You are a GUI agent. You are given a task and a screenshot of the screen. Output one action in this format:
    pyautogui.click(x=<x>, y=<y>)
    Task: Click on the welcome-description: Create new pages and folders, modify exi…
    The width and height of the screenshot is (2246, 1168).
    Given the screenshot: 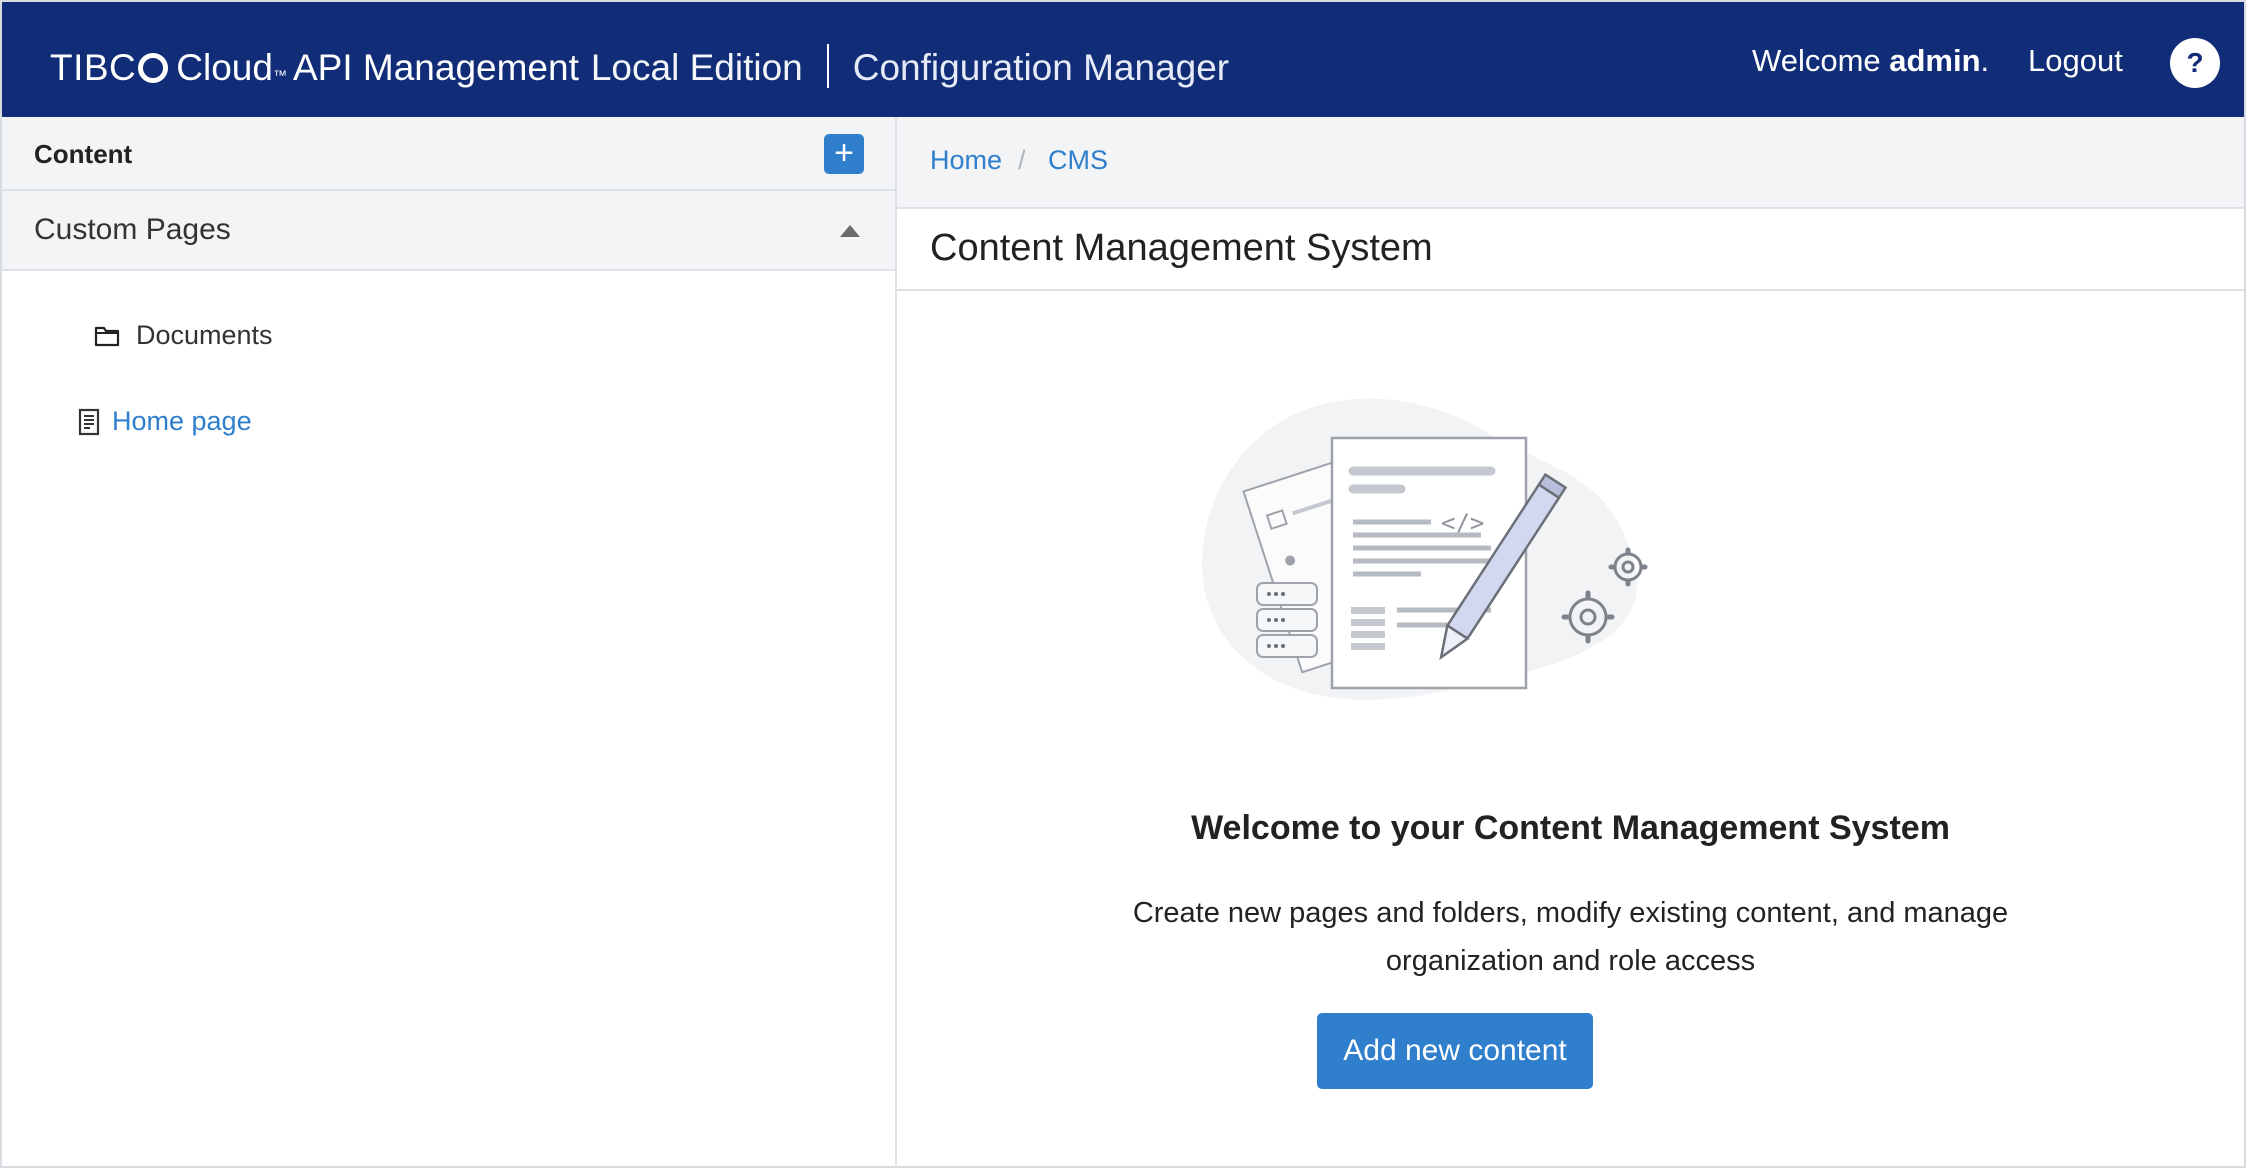 What is the action you would take?
    pyautogui.click(x=1570, y=937)
    